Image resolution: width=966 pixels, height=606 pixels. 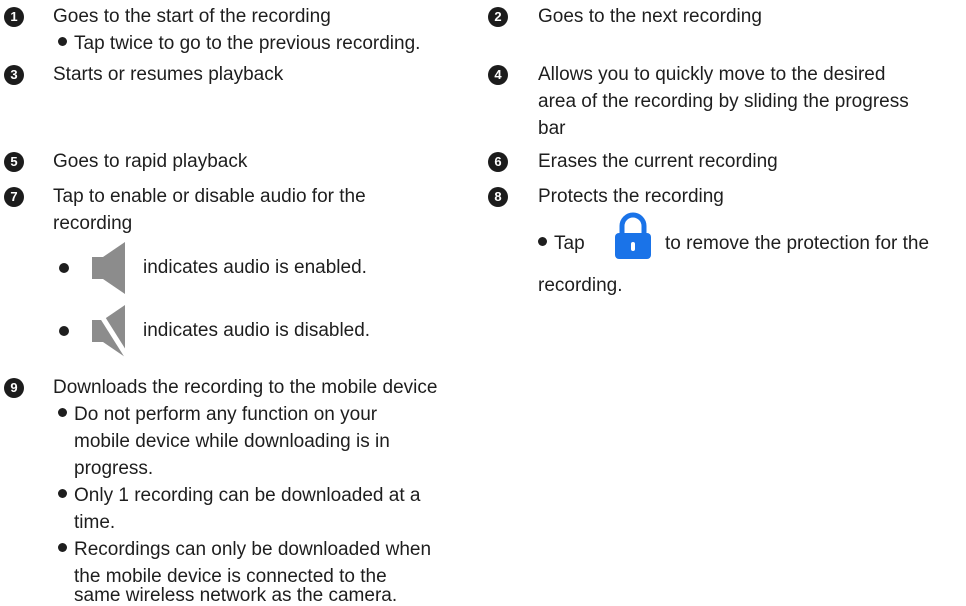 What do you see at coordinates (580, 285) in the screenshot?
I see `item-8-tap-line2: recording.` at bounding box center [580, 285].